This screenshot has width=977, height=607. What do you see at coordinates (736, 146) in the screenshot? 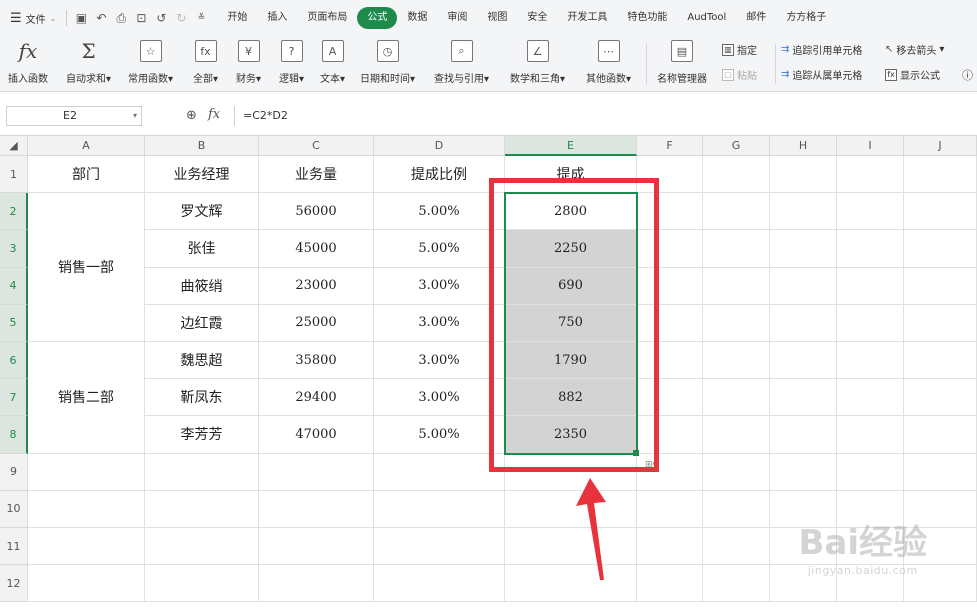
I see `column-header-G: G` at bounding box center [736, 146].